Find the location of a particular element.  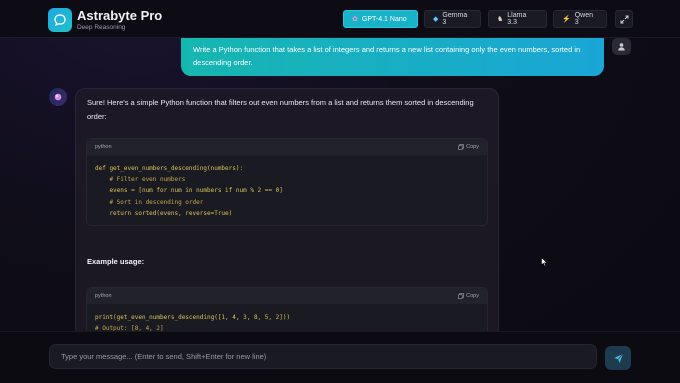

example-usage-heading: Example usage: is located at coordinates (116, 261).